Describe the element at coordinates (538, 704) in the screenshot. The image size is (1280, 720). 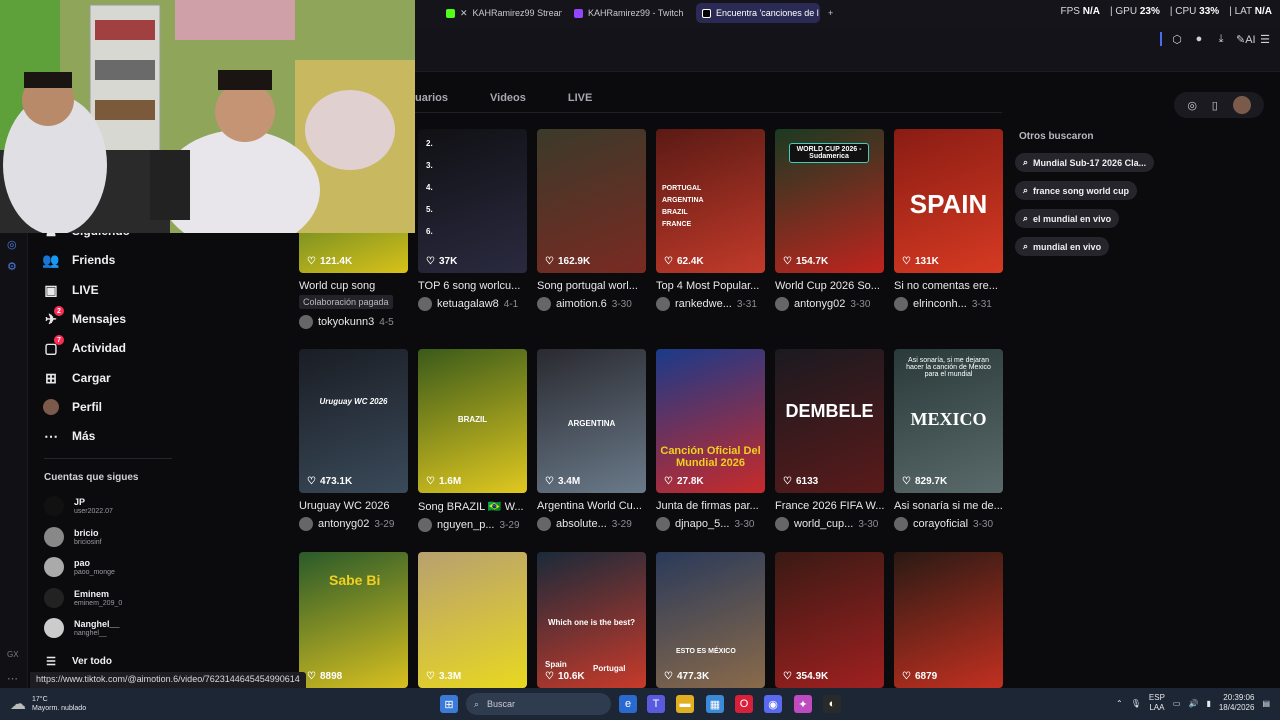
I see `taskbar-search: ⌕ Buscar` at that location.